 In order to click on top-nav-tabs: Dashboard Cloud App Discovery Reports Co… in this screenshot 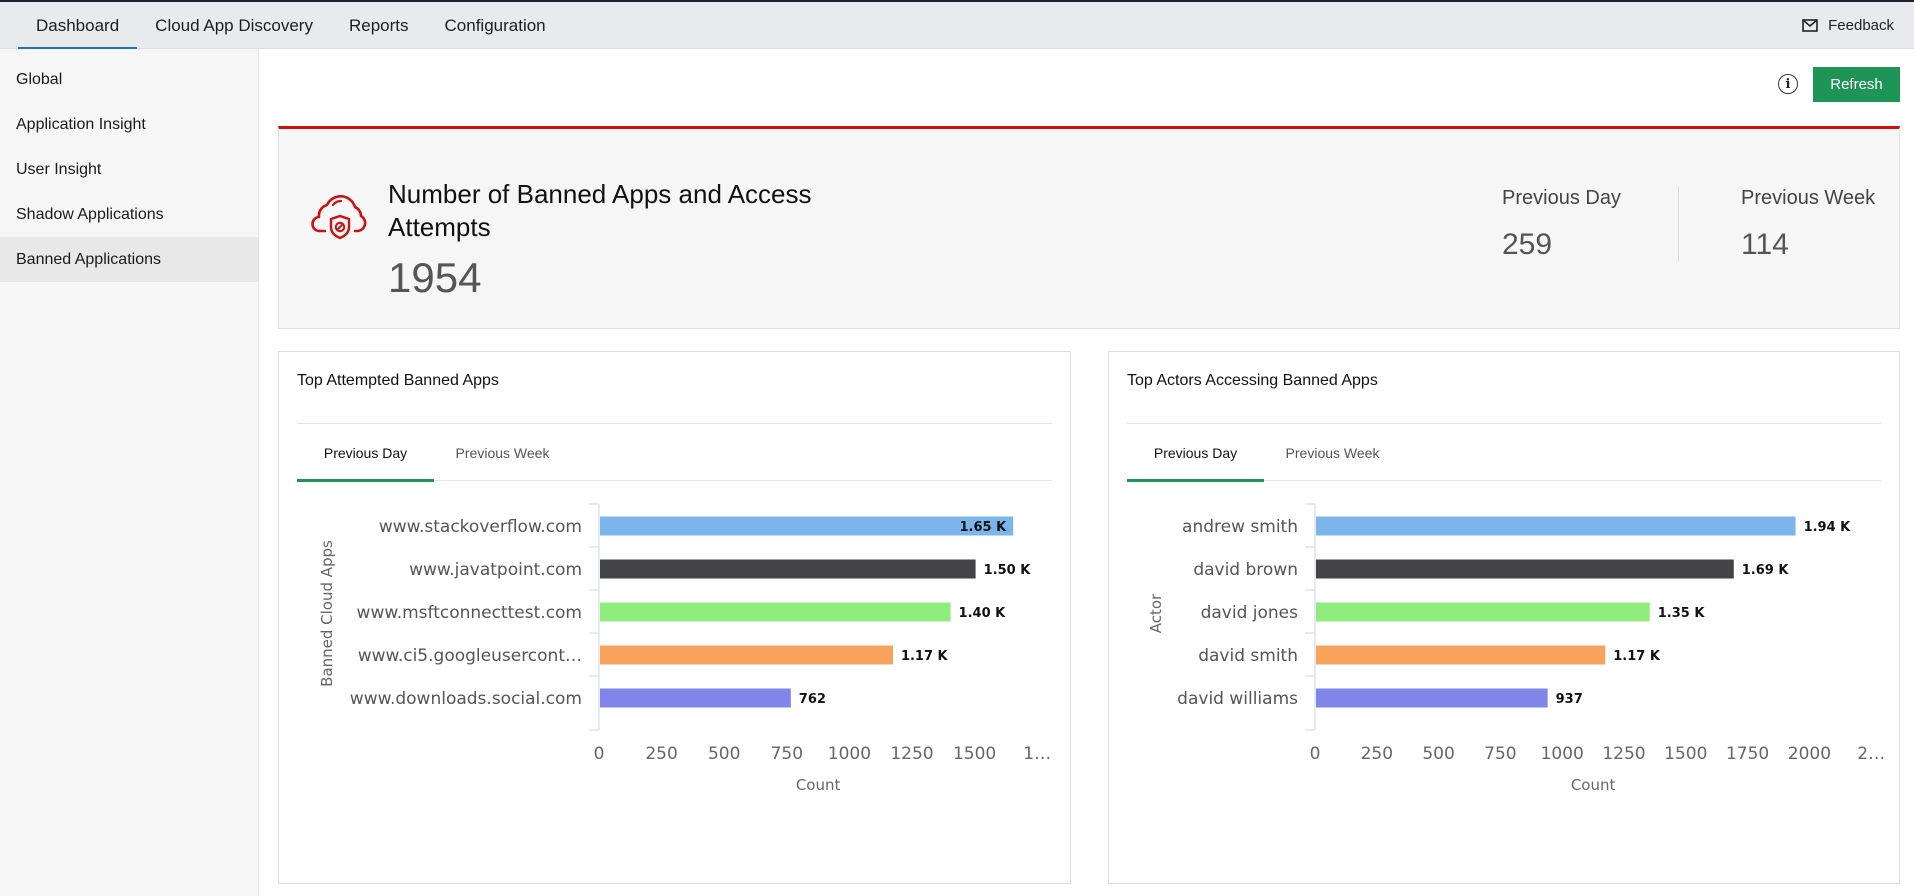, I will do `click(291, 26)`.